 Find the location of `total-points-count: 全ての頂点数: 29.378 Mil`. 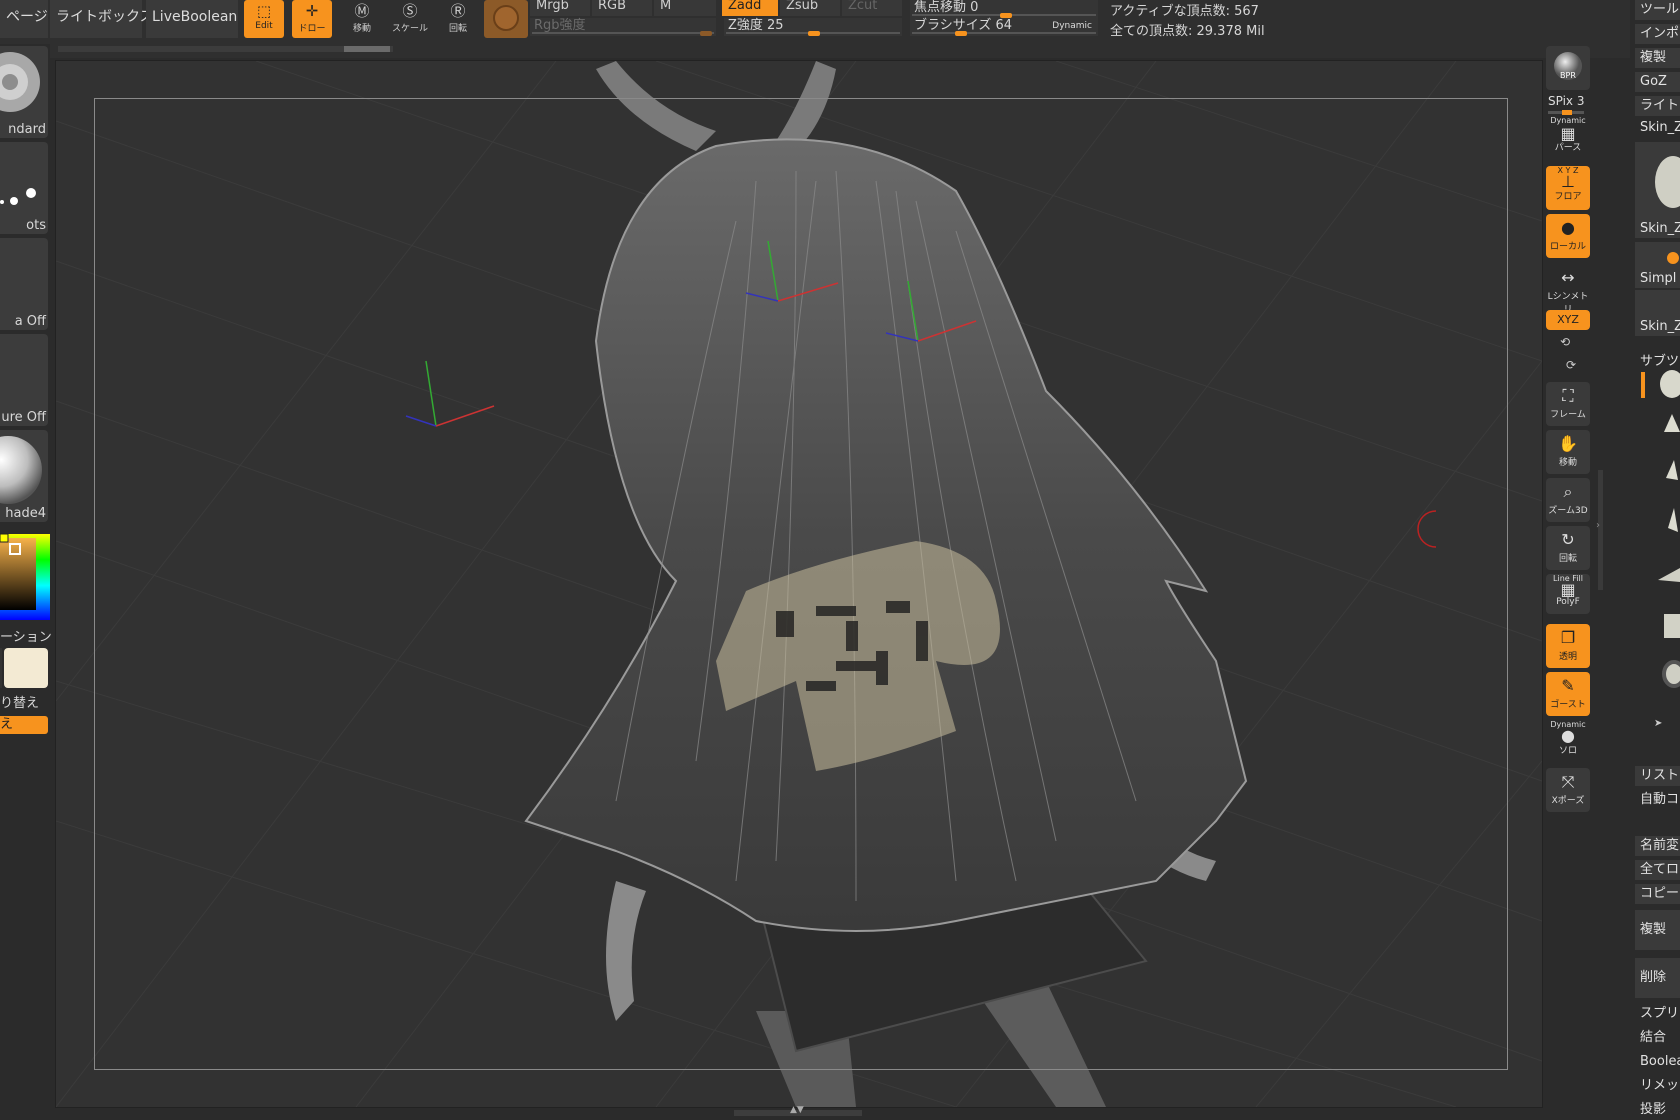

total-points-count: 全ての頂点数: 29.378 Mil is located at coordinates (1187, 31).